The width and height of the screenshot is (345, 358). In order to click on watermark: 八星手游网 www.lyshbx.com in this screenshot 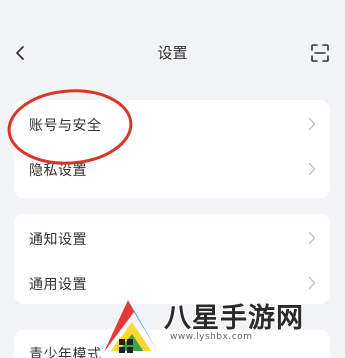, I will do `click(222, 325)`.